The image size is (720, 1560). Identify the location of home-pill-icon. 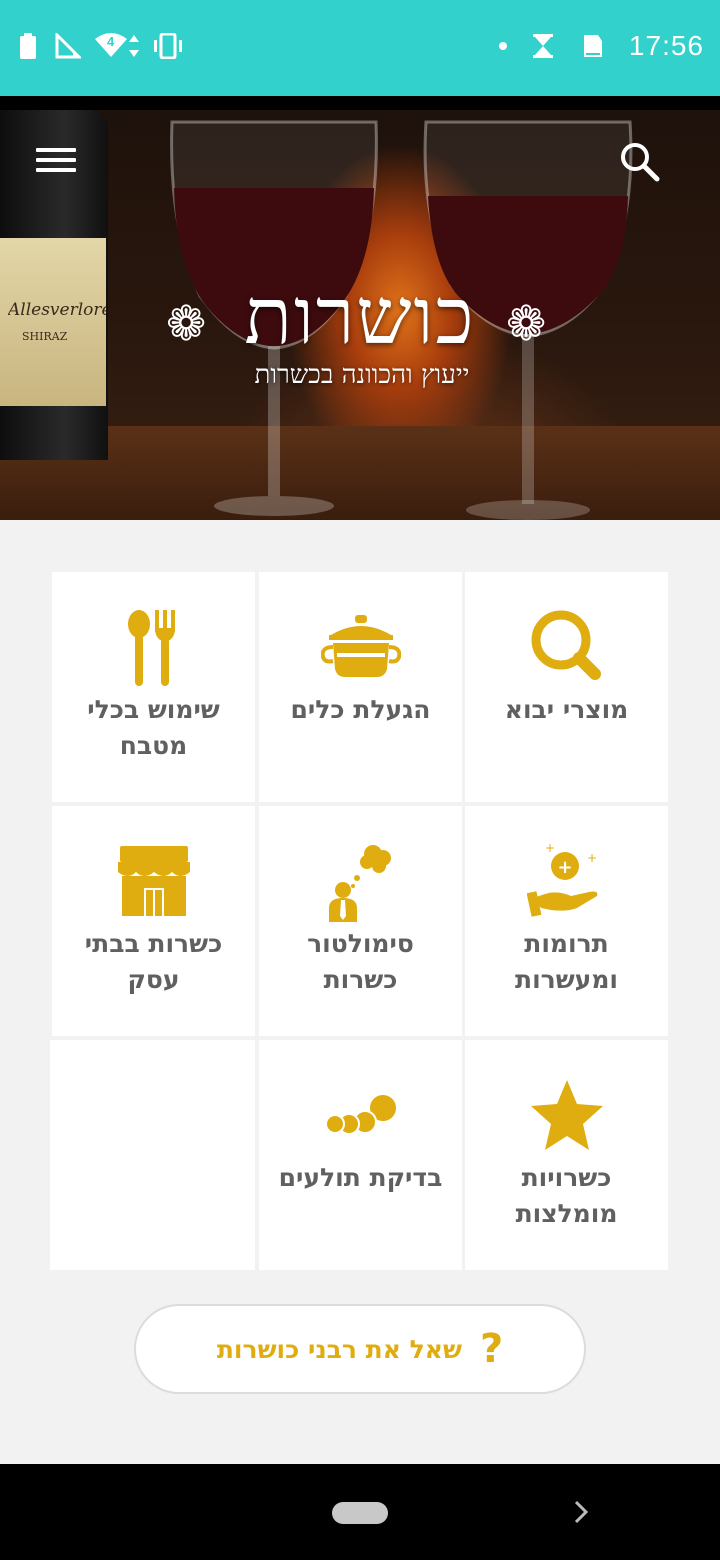
(360, 1513).